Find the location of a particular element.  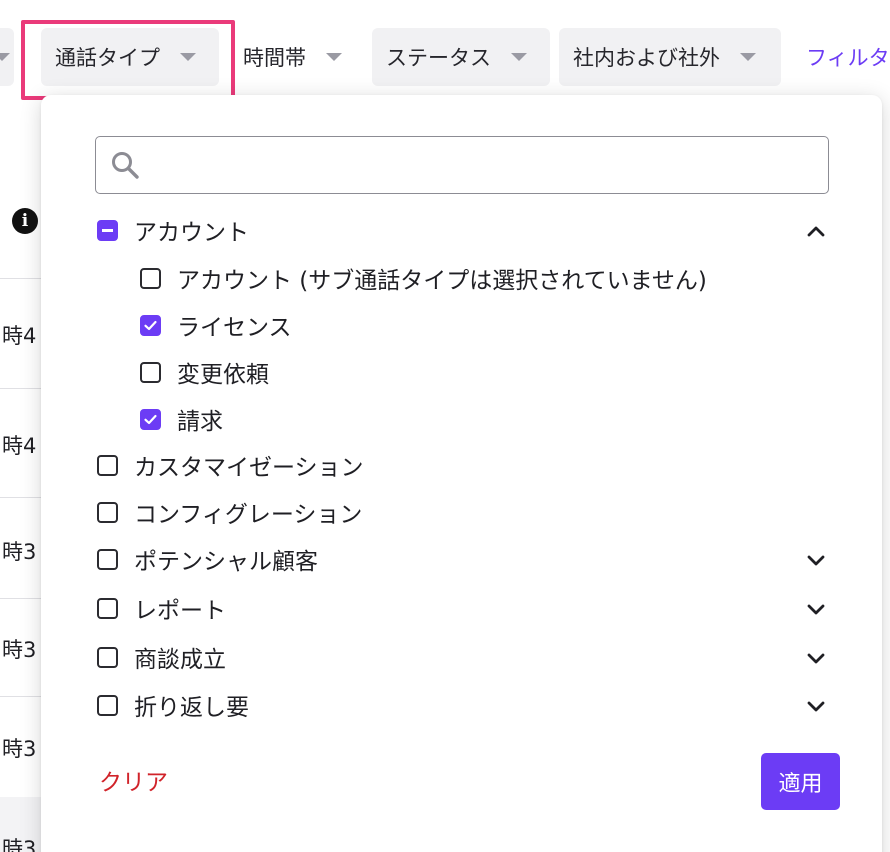

info-icon: i is located at coordinates (25, 221).